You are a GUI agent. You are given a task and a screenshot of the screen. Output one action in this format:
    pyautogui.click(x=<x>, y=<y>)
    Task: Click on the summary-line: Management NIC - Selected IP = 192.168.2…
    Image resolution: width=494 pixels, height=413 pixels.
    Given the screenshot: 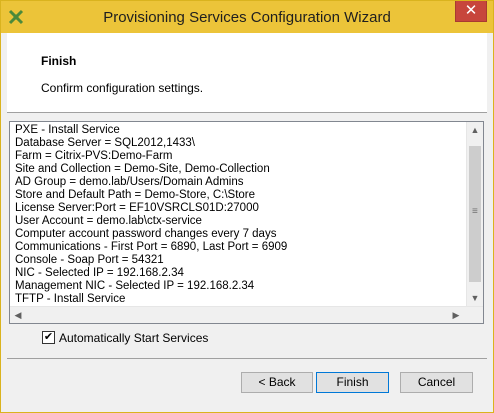 What is the action you would take?
    pyautogui.click(x=135, y=286)
    